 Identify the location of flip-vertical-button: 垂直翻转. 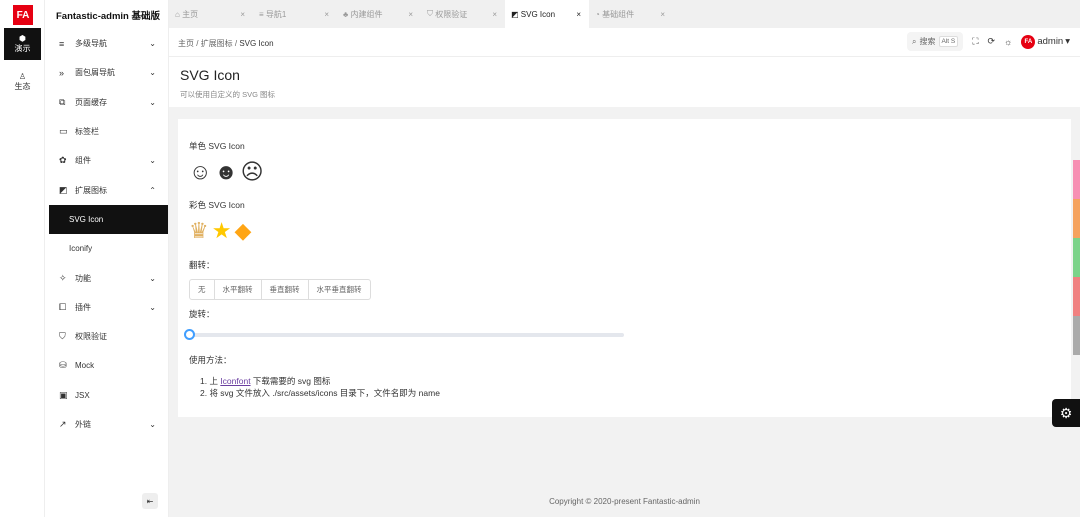
(285, 289).